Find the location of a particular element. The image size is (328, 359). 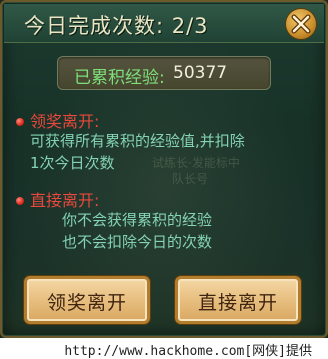

background-text: 试练长·发能标中 is located at coordinates (196, 163).